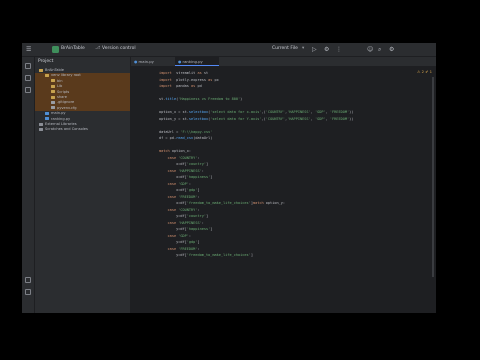 This screenshot has width=480, height=360. I want to click on project-name: BrAinTable, so click(73, 48).